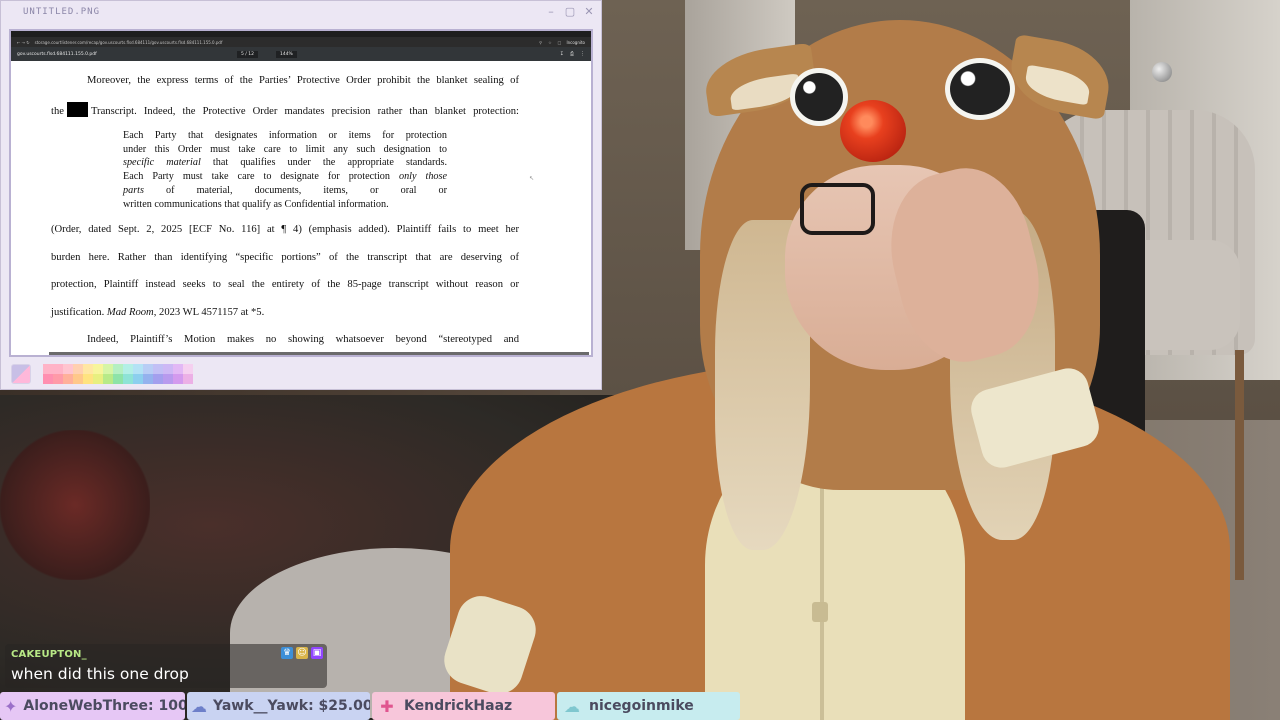  Describe the element at coordinates (104, 706) in the screenshot. I see `supporter-label: AloneWebThree: 100 bits` at that location.